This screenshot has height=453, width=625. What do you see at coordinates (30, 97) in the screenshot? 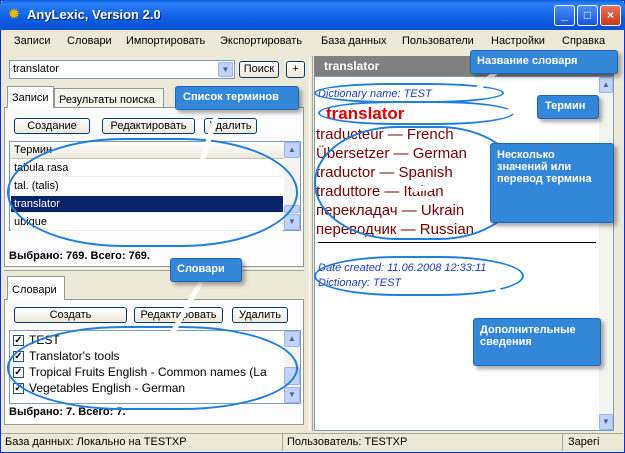
I see `tab-records: Записи` at bounding box center [30, 97].